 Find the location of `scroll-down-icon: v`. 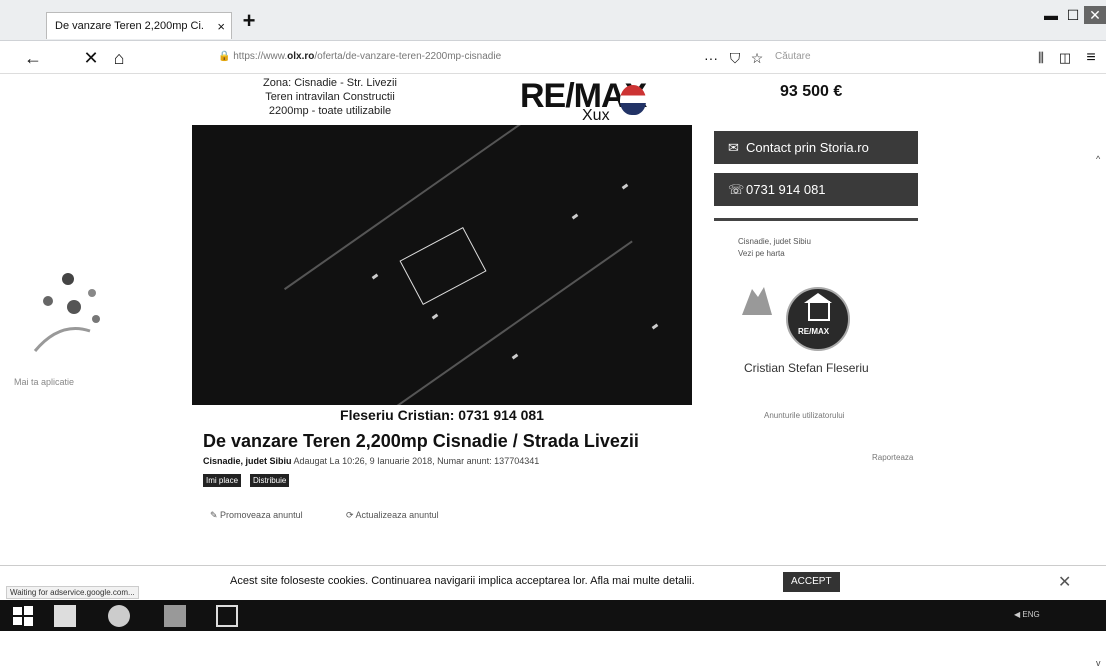

scroll-down-icon: v is located at coordinates (1098, 663).